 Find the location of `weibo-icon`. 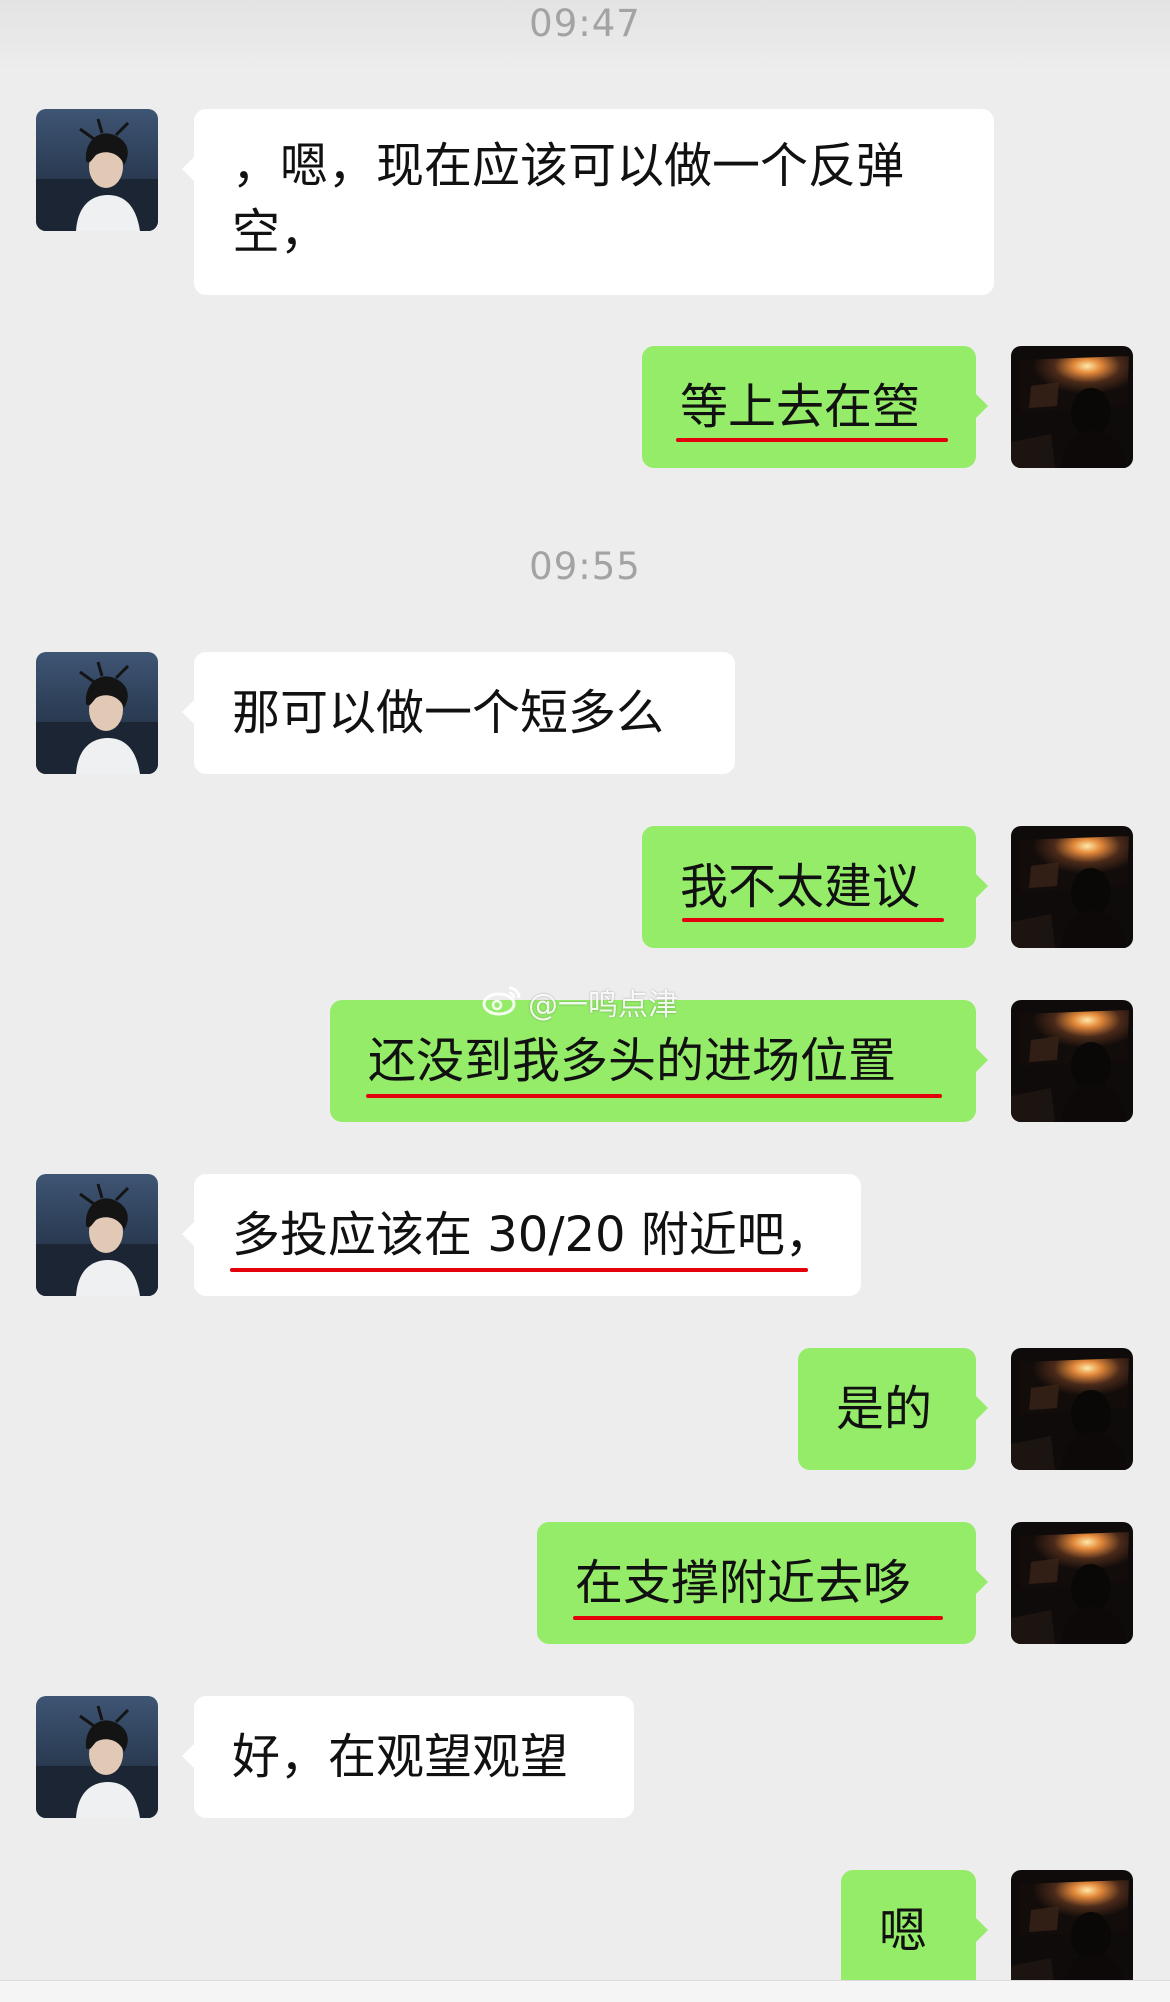

weibo-icon is located at coordinates (501, 1001).